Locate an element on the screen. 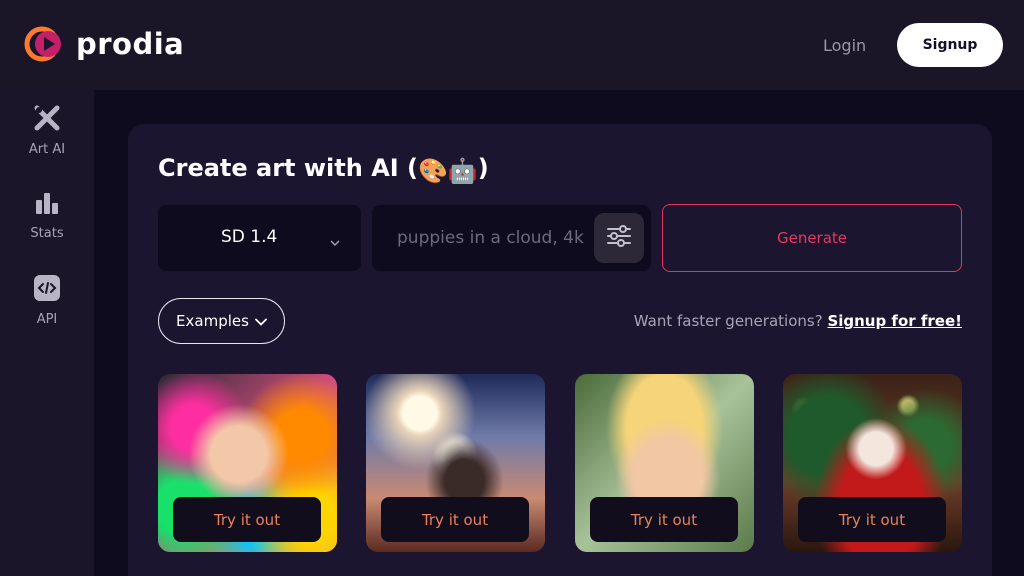 The height and width of the screenshot is (576, 1024). examples-label: Examples is located at coordinates (212, 321).